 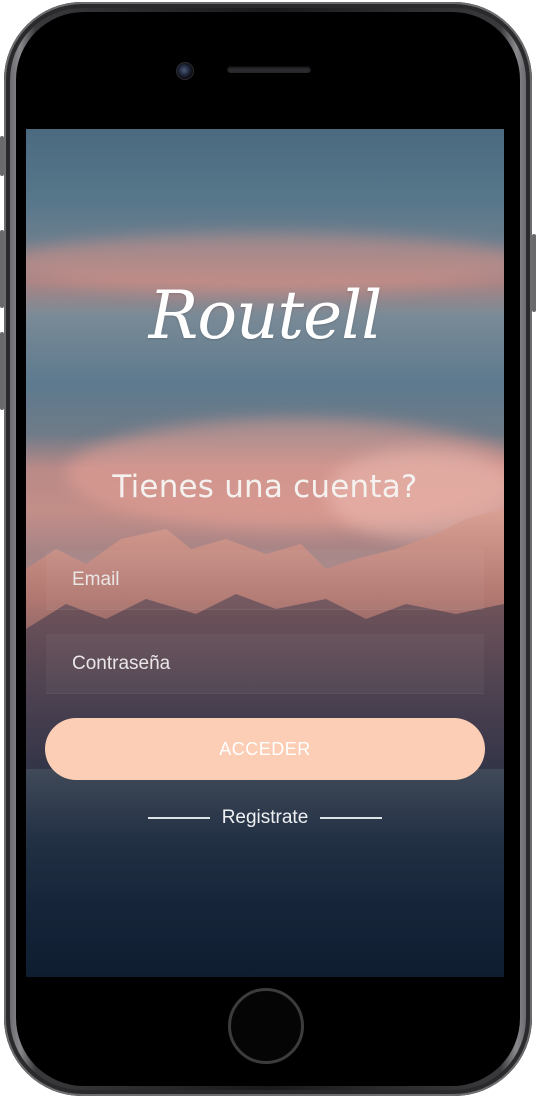 I want to click on email-field, so click(x=265, y=580).